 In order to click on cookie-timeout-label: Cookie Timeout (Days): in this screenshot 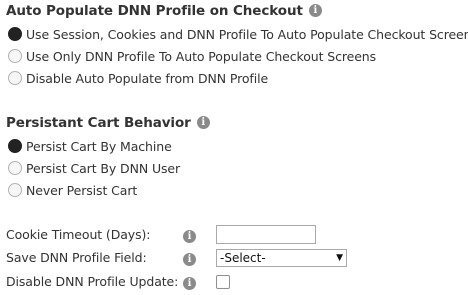, I will do `click(78, 234)`.